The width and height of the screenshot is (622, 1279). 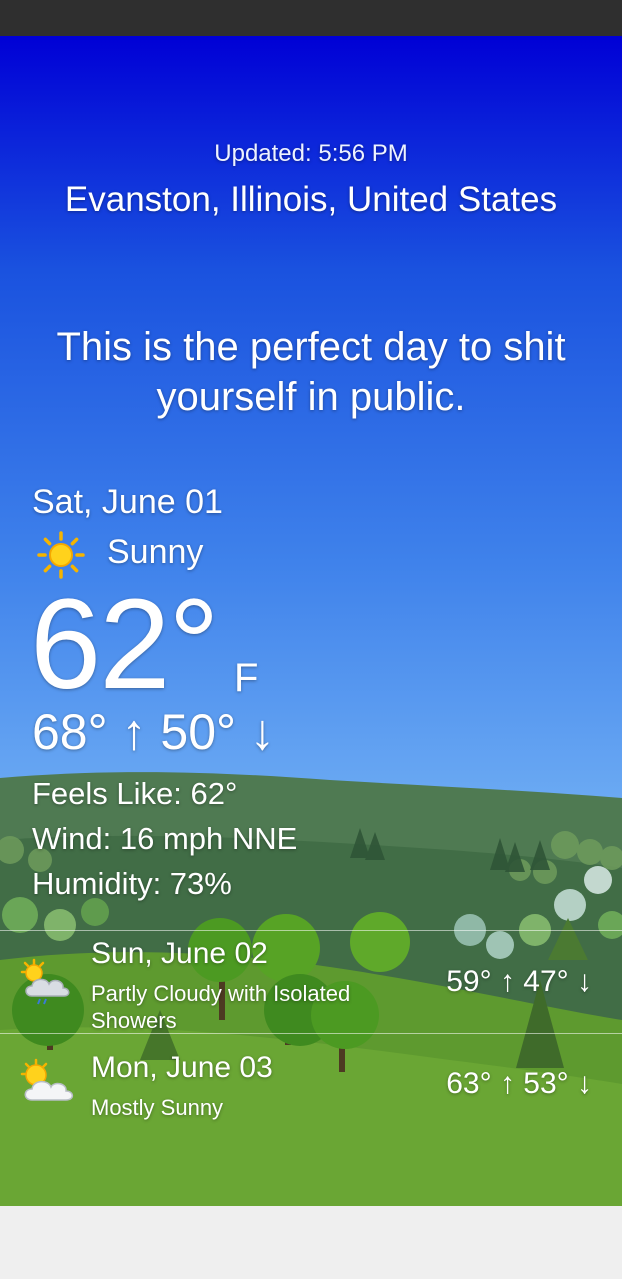 What do you see at coordinates (47, 1079) in the screenshot?
I see `mostly-sunny-icon` at bounding box center [47, 1079].